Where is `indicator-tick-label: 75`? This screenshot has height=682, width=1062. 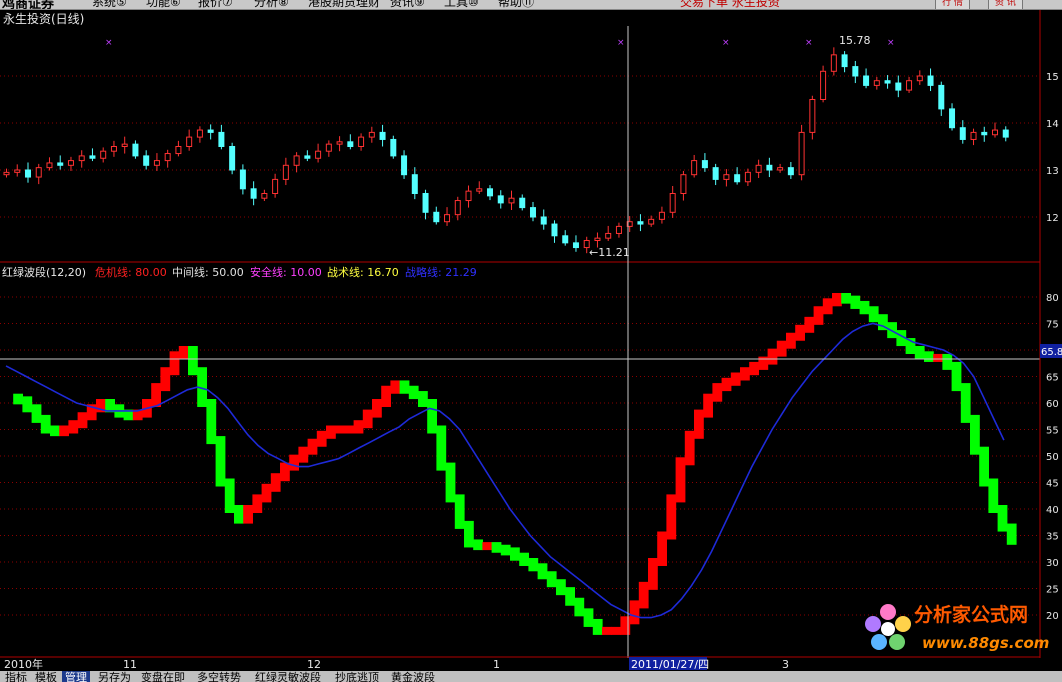 indicator-tick-label: 75 is located at coordinates (1052, 325).